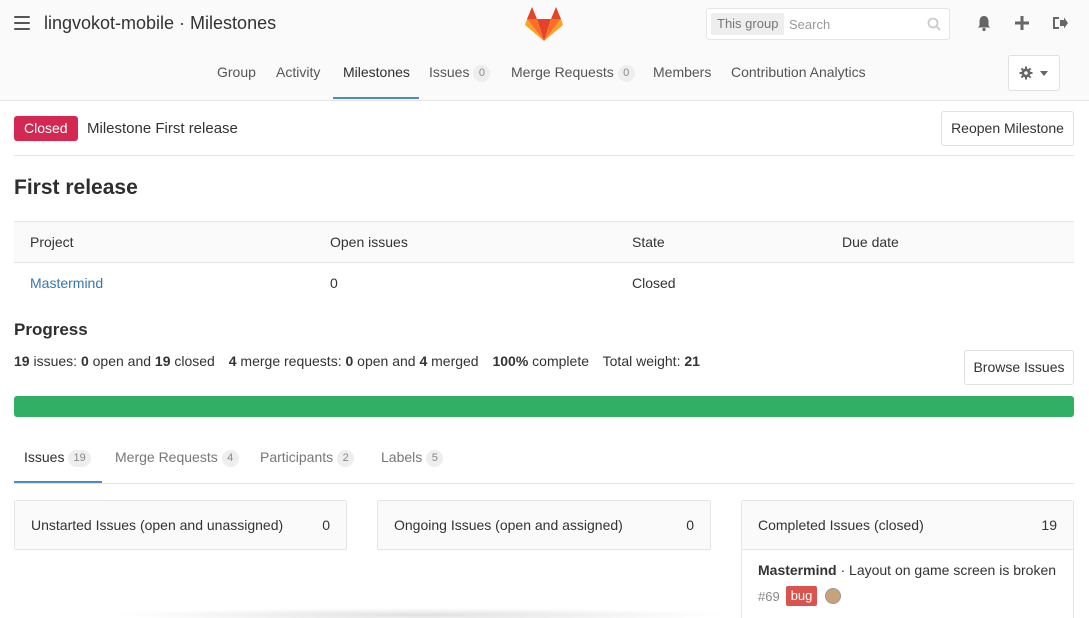  I want to click on nav-group: Group, so click(236, 72).